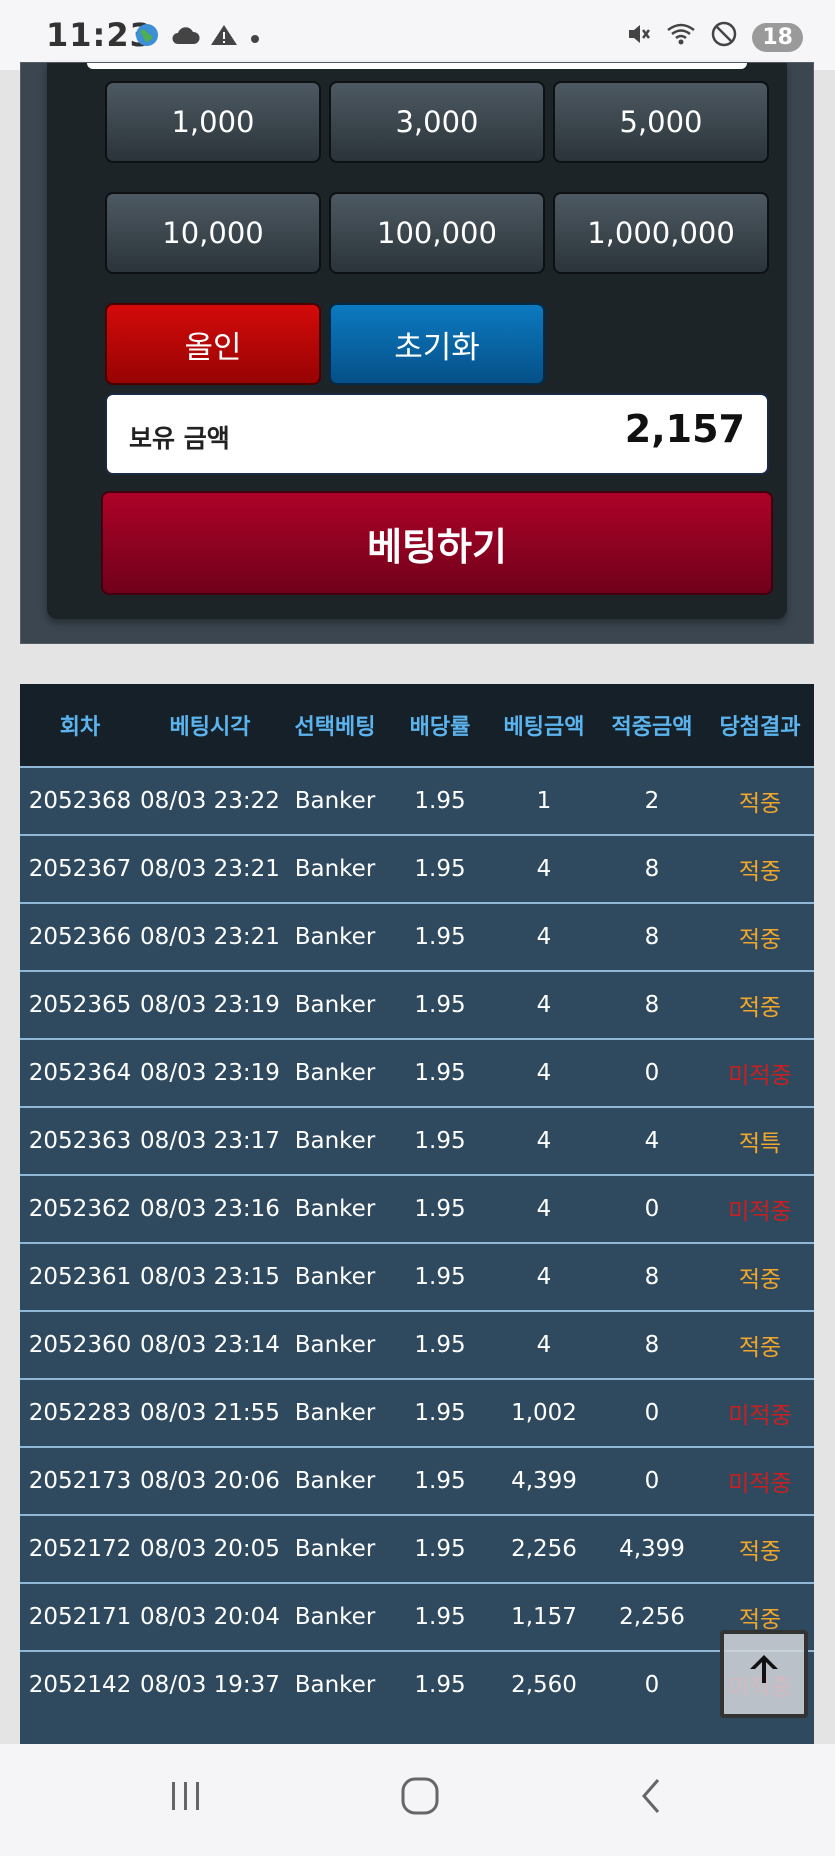  Describe the element at coordinates (652, 1549) in the screenshot. I see `cell-win-amount: 4,399` at that location.